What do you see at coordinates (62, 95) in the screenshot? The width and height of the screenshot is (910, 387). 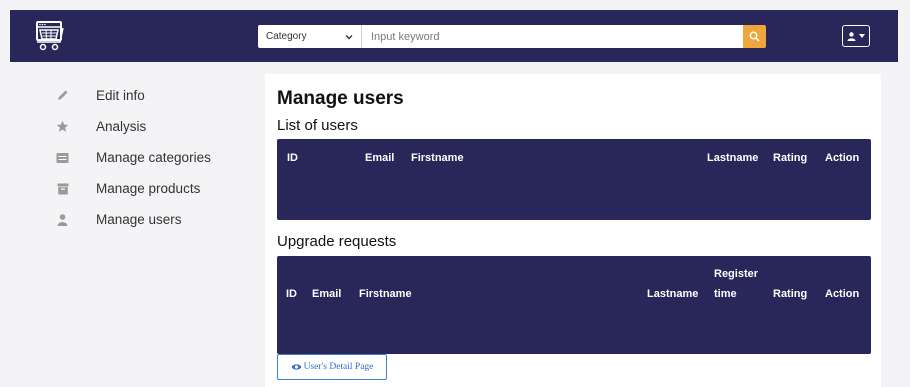 I see `pencil-icon` at bounding box center [62, 95].